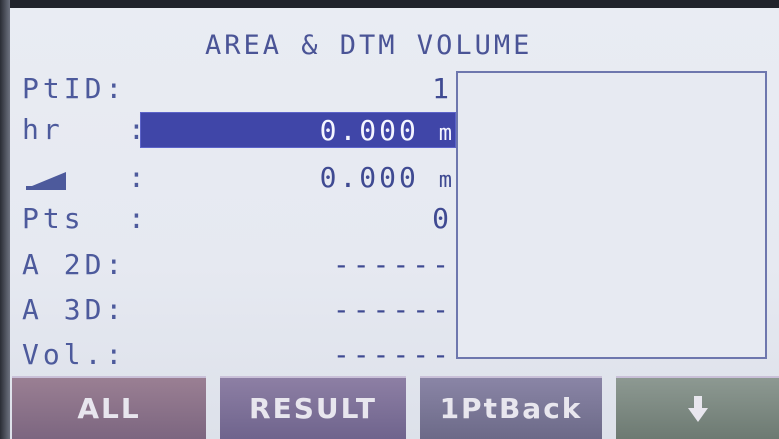 The width and height of the screenshot is (779, 439). Describe the element at coordinates (442, 89) in the screenshot. I see `ptid-value: 1` at that location.